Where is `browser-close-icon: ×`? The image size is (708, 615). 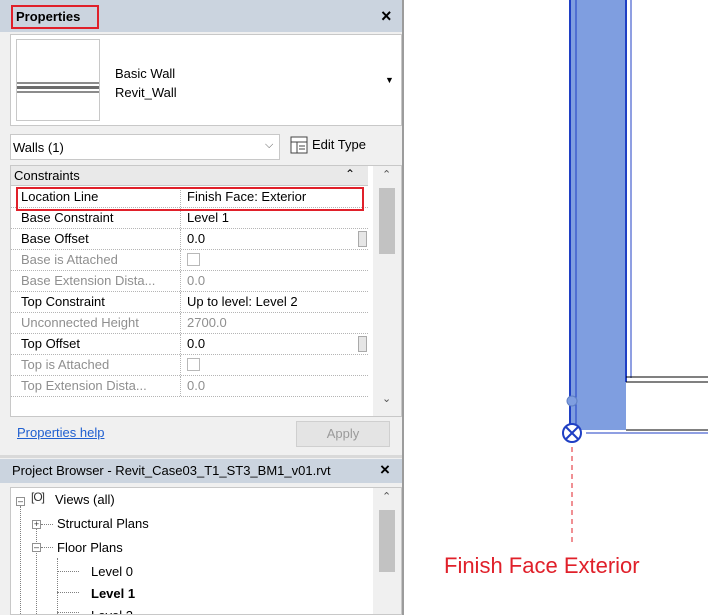 browser-close-icon: × is located at coordinates (385, 470).